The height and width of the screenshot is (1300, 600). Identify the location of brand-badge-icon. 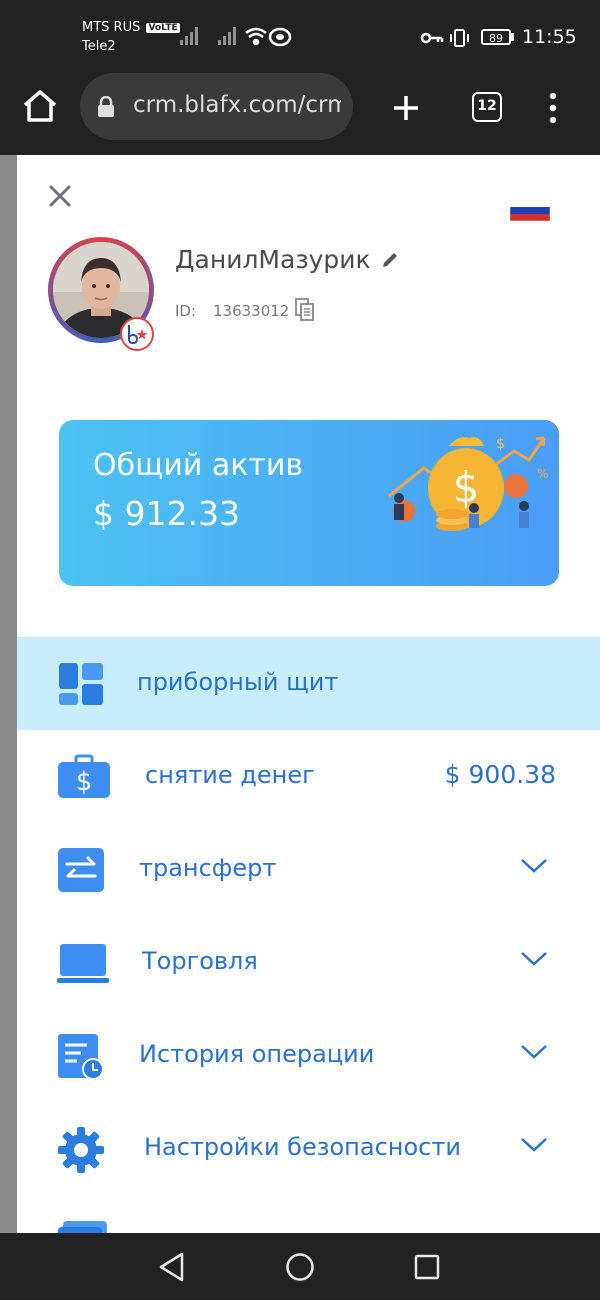
(137, 334).